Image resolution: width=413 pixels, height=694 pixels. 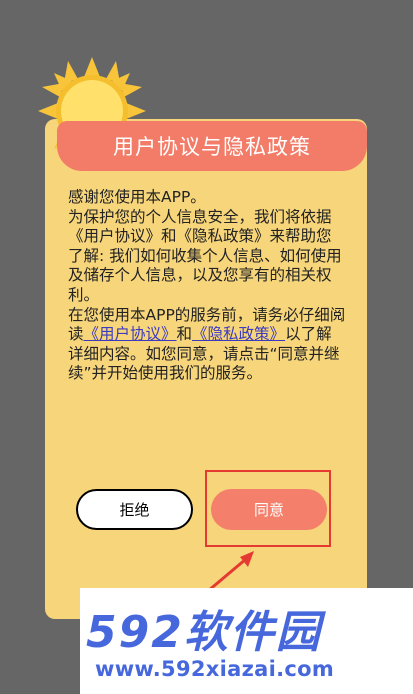 I want to click on privacy-policy-link: 《隐私政策》, so click(x=238, y=334).